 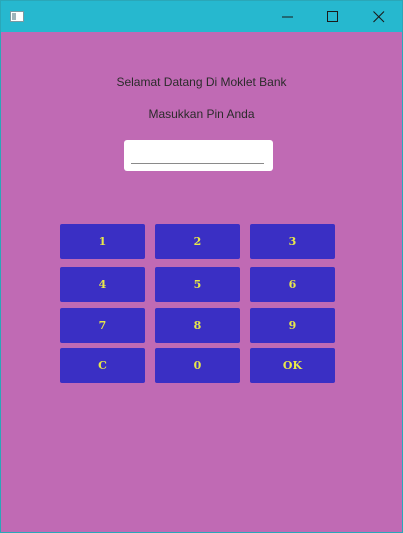 What do you see at coordinates (102, 284) in the screenshot?
I see `key-4-button: 4` at bounding box center [102, 284].